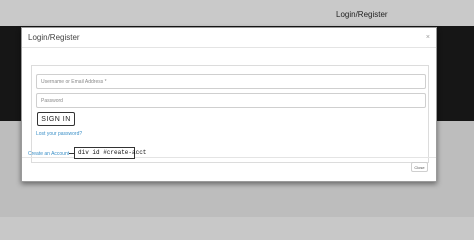 Image resolution: width=474 pixels, height=240 pixels. What do you see at coordinates (419, 167) in the screenshot?
I see `close-button: Close` at bounding box center [419, 167].